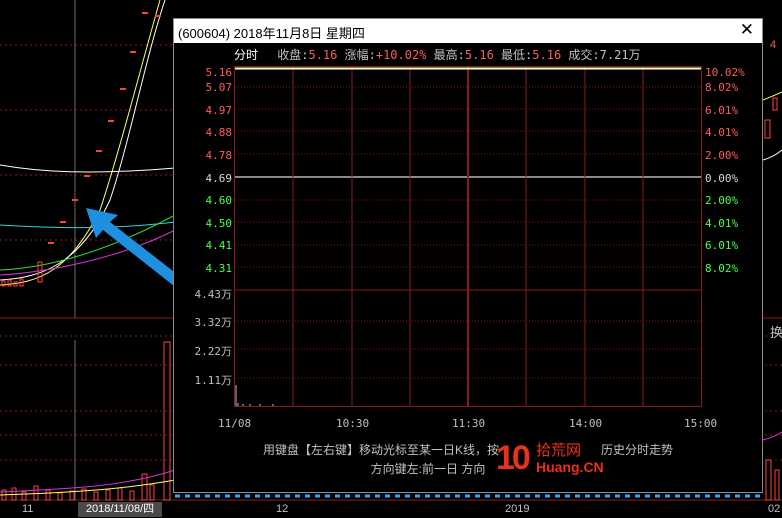  I want to click on watermark-en: Huang.CN, so click(570, 467).